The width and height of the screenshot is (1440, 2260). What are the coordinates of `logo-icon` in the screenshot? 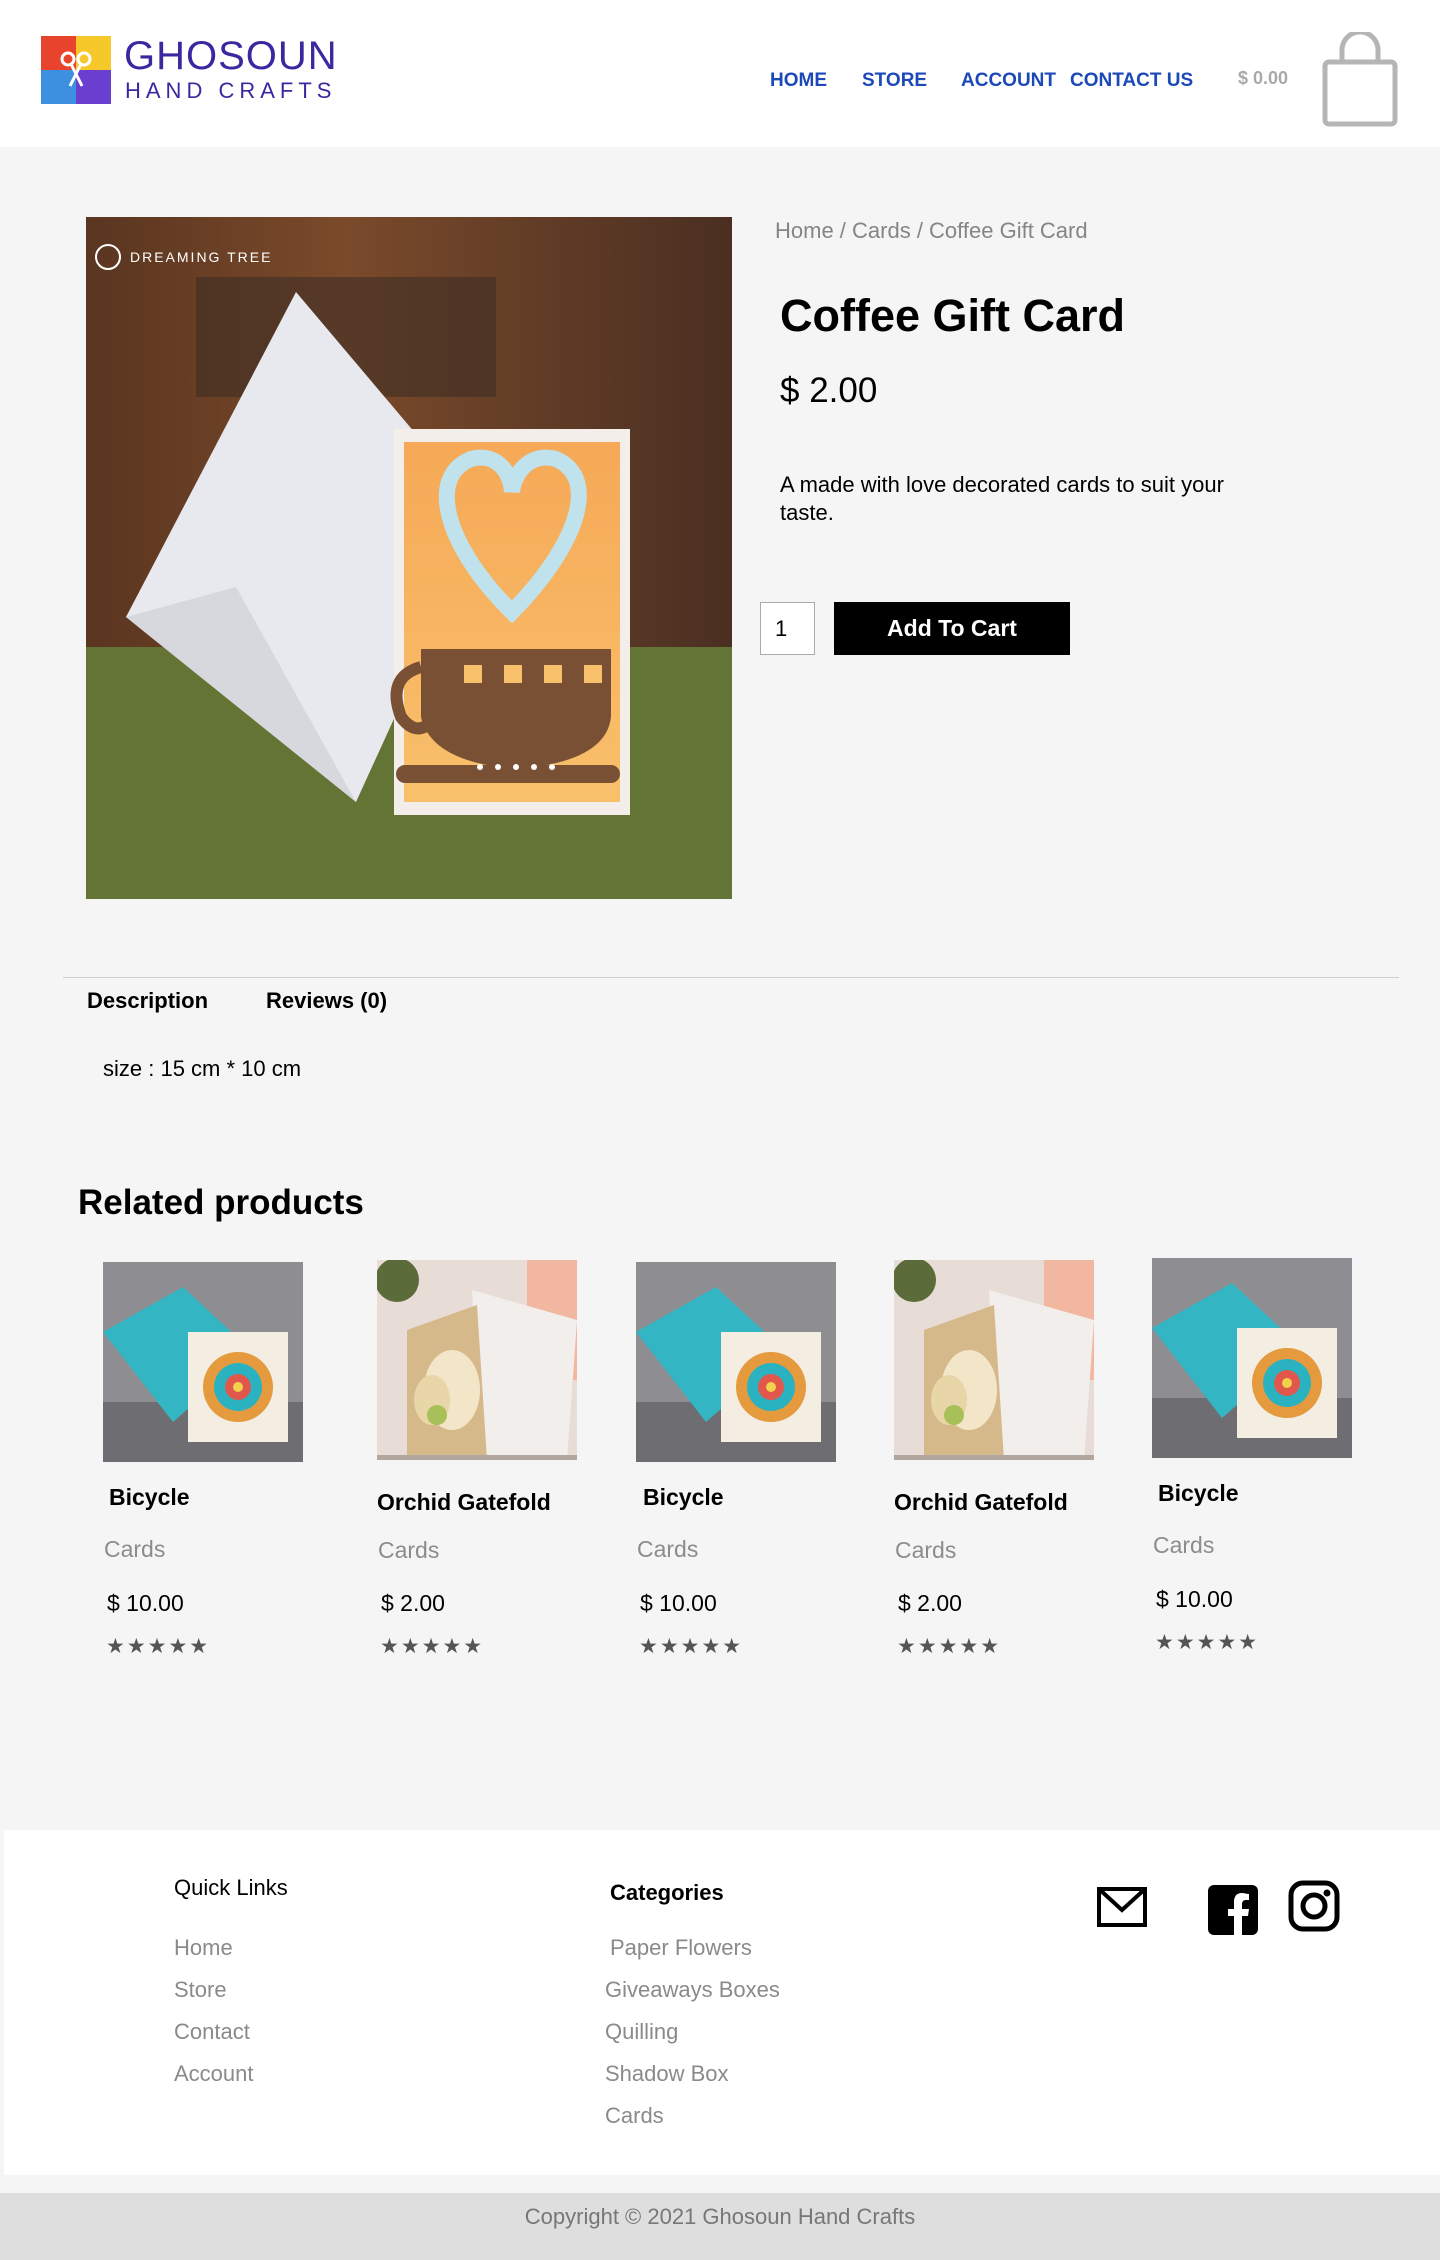 It's located at (76, 70).